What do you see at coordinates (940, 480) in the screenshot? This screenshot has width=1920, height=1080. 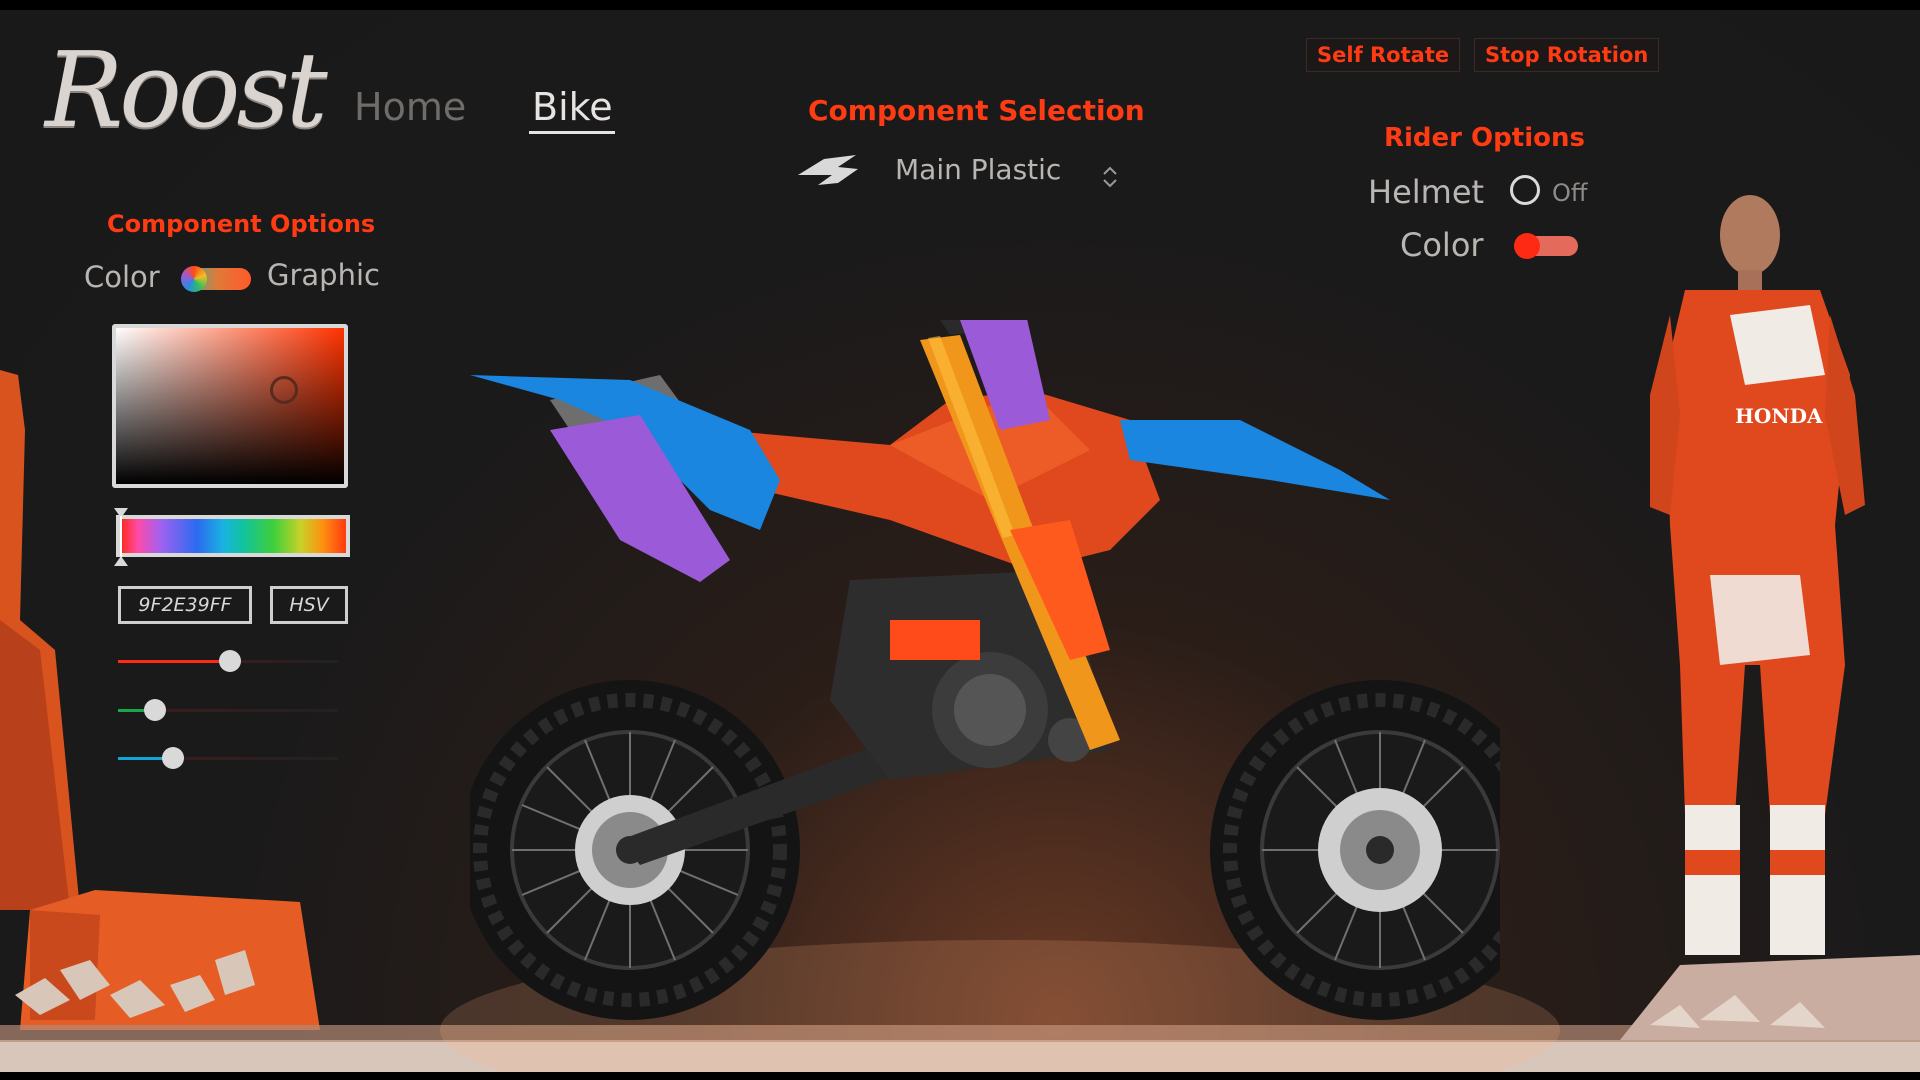 I see `fuel-tank` at bounding box center [940, 480].